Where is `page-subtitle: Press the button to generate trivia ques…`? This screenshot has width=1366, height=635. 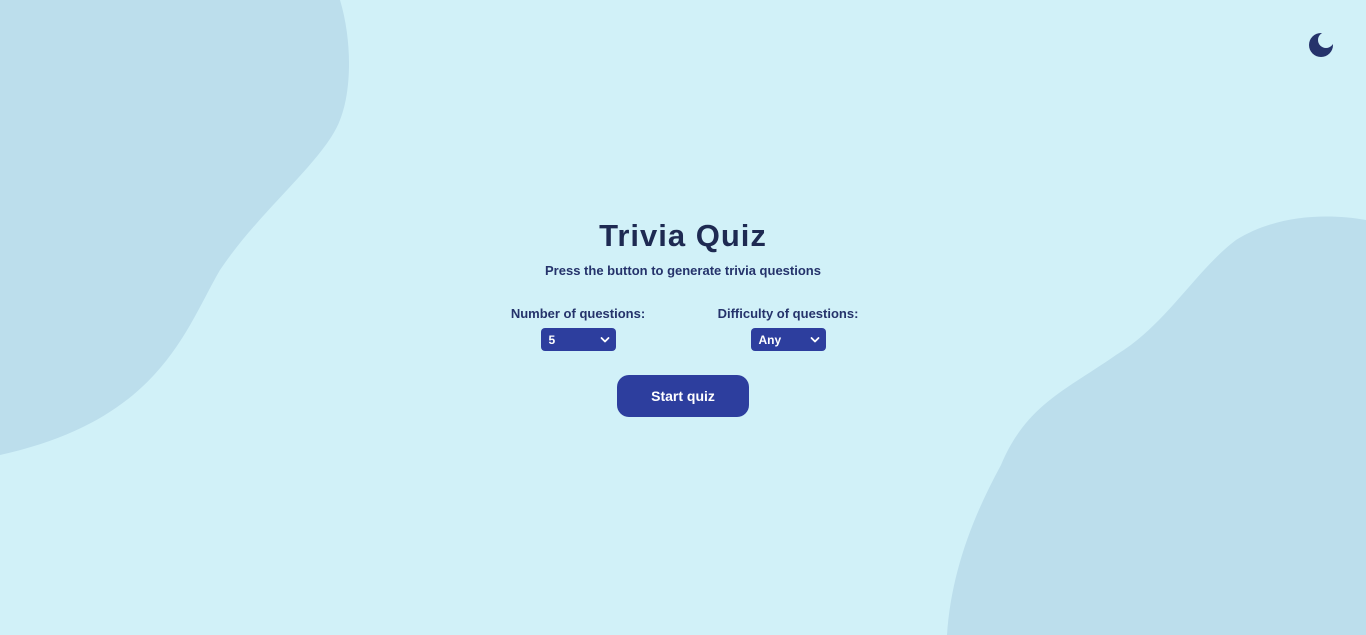 page-subtitle: Press the button to generate trivia ques… is located at coordinates (683, 270).